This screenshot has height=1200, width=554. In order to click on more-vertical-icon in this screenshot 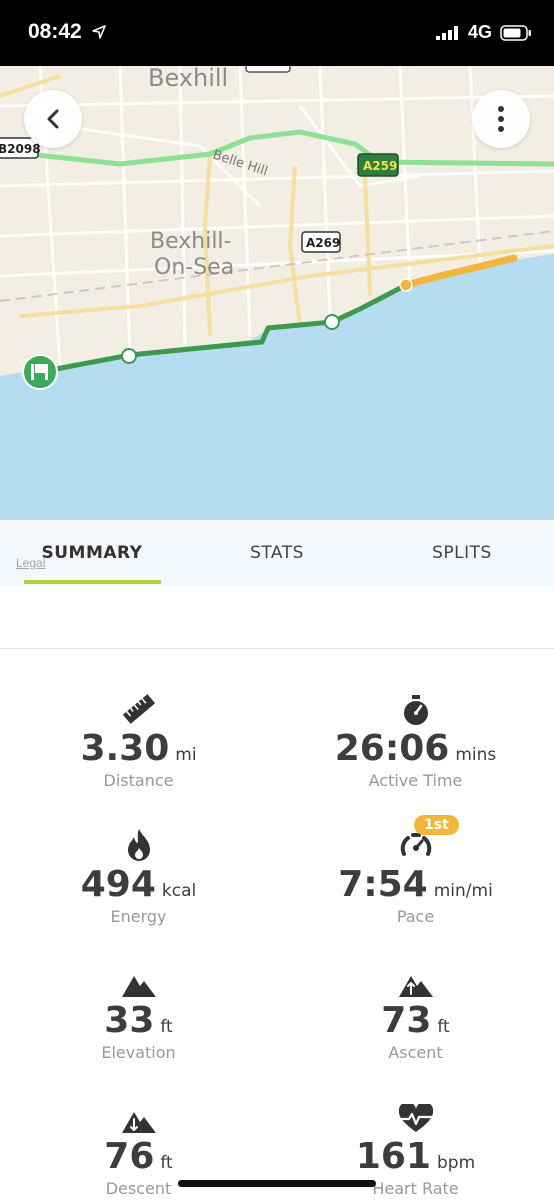, I will do `click(501, 119)`.